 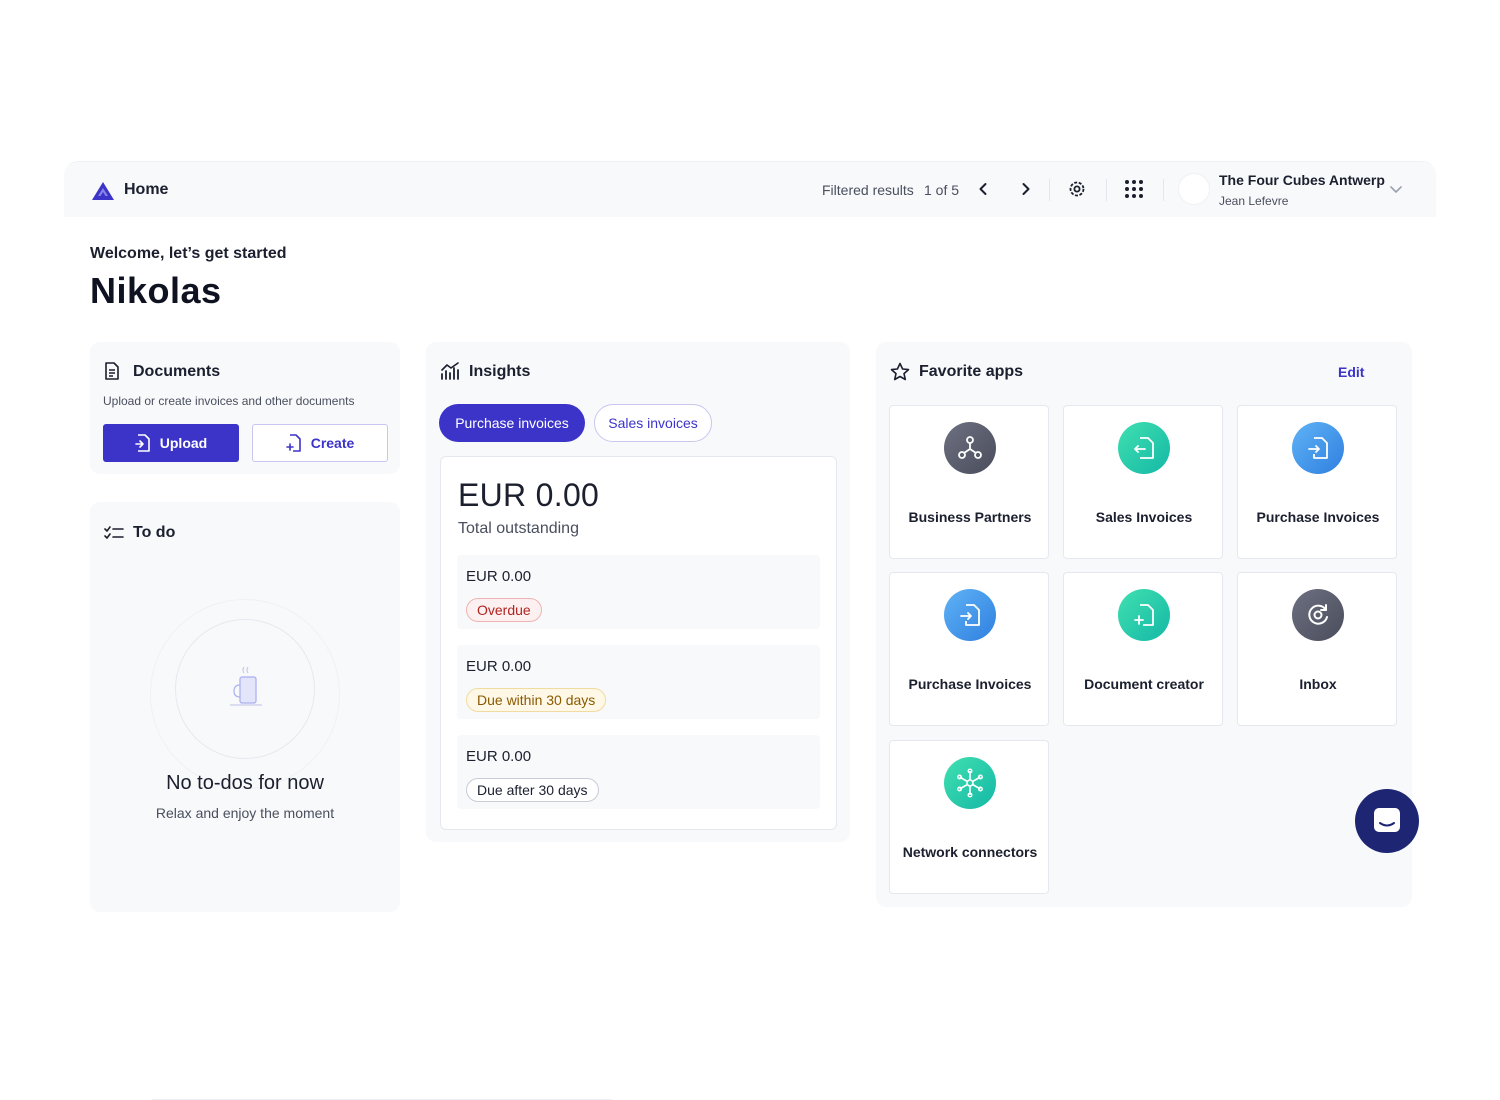 I want to click on overdue-bucket: EUR 0.00 Overdue, so click(x=638, y=592).